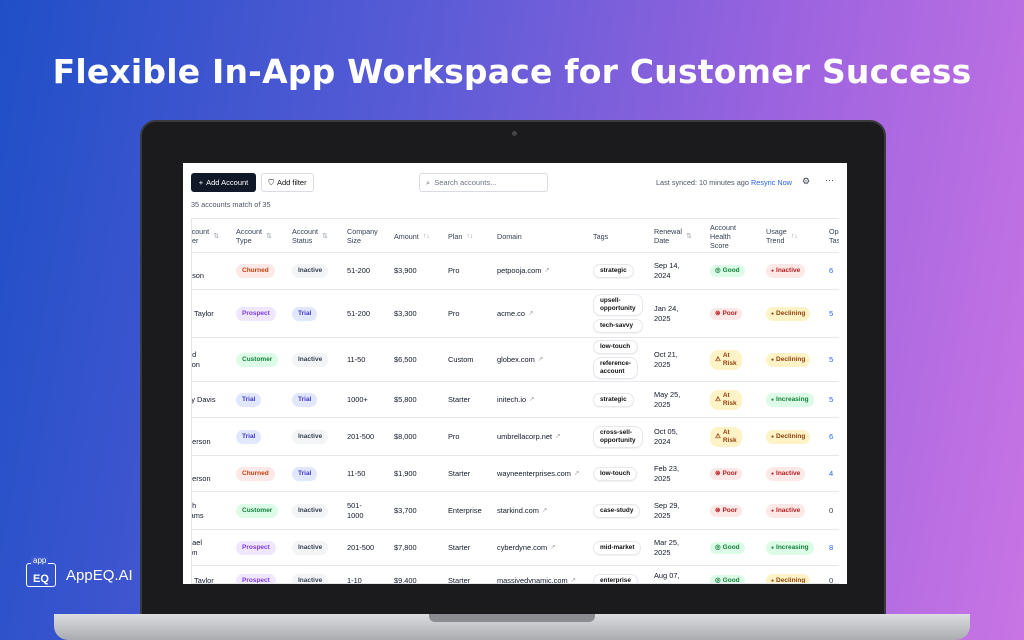 This screenshot has height=640, width=1024. I want to click on usage-trend-badge: ● Inactive, so click(786, 510).